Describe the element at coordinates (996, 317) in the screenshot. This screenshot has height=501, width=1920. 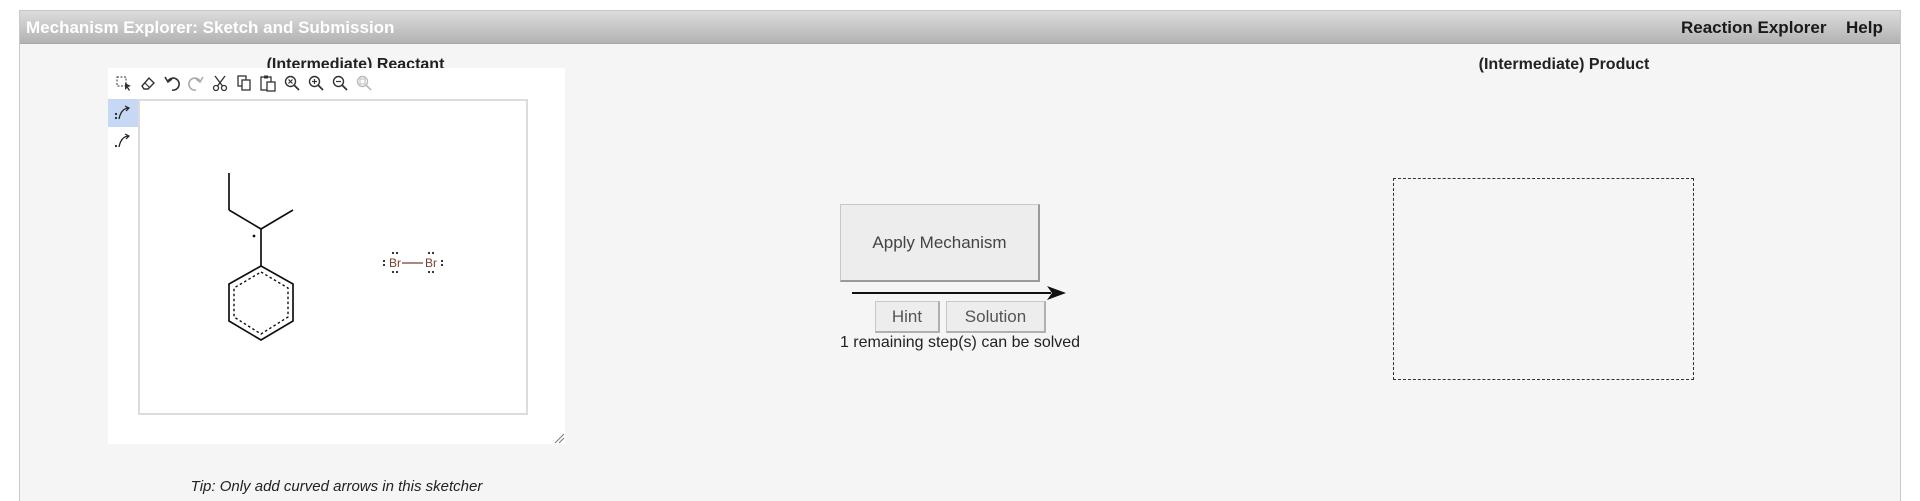
I see `solution-button: Solution` at that location.